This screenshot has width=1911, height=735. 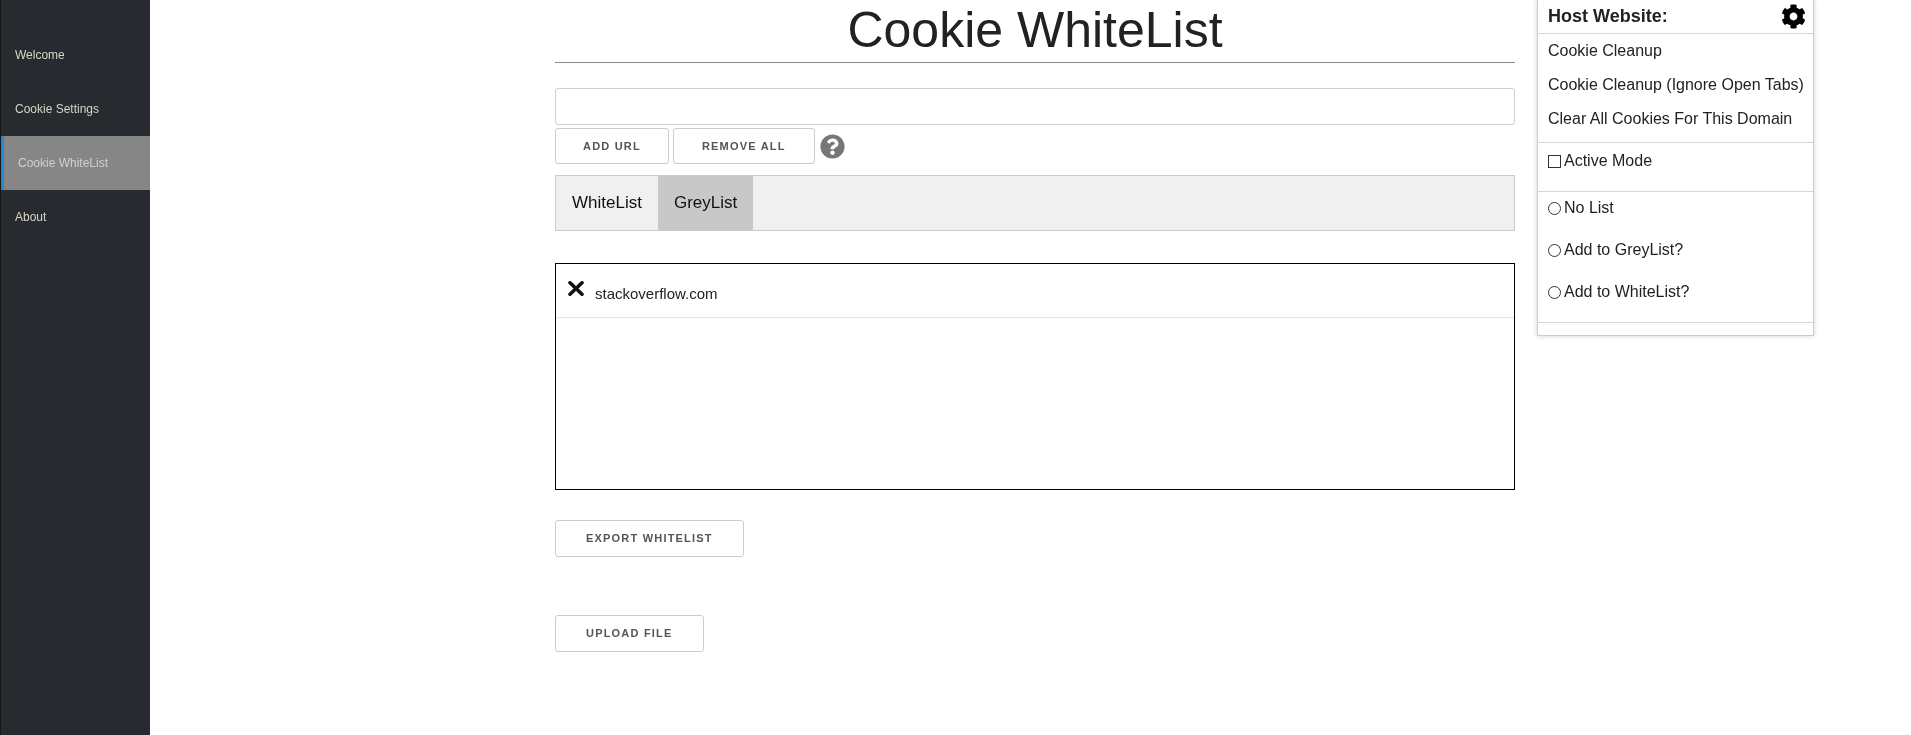 I want to click on file-button: EXPORT WHITELIST, so click(x=649, y=538).